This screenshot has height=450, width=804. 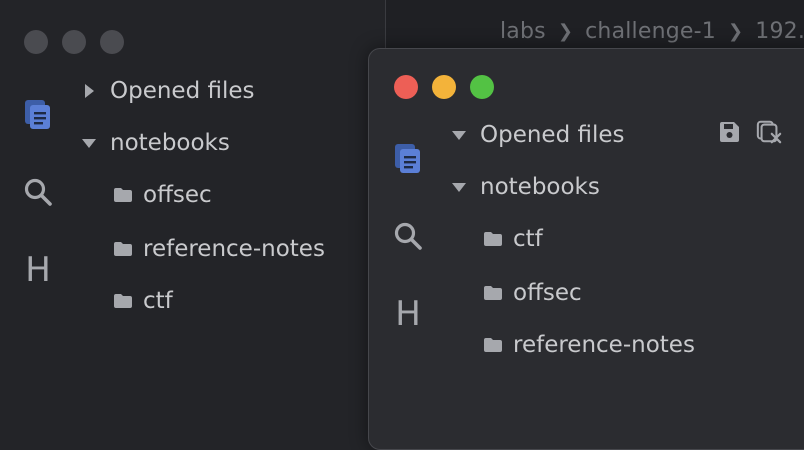 I want to click on breadcrumb: labs ❯ challenge-1 ❯ 192., so click(x=652, y=31).